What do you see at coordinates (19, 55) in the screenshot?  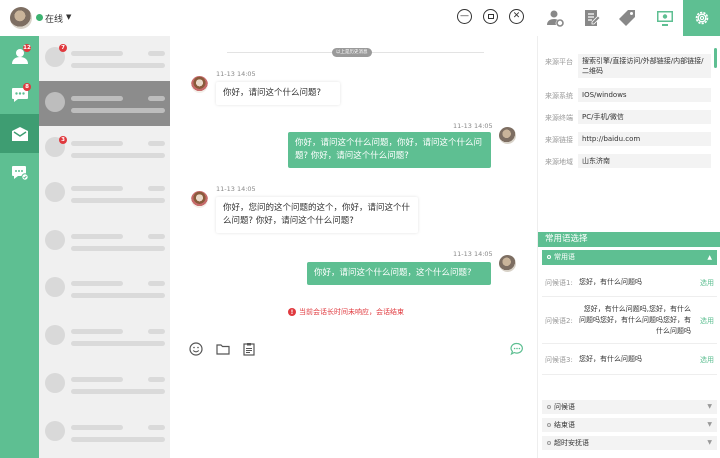 I see `nav-visitors: 12` at bounding box center [19, 55].